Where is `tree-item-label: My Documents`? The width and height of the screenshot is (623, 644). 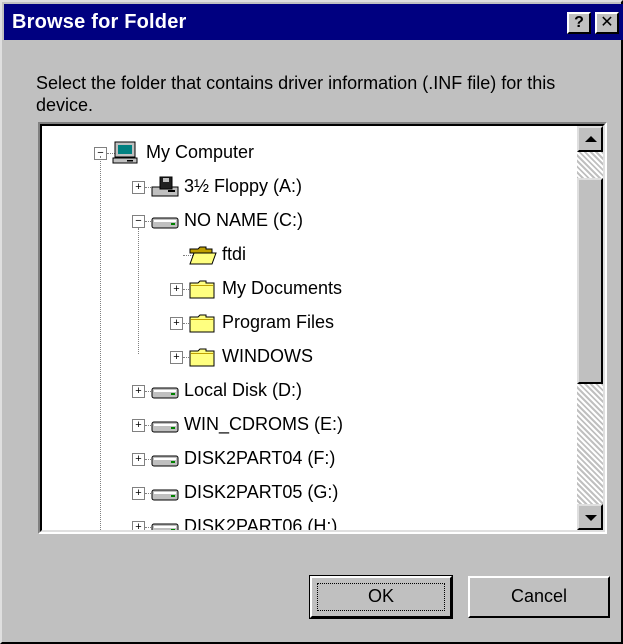
tree-item-label: My Documents is located at coordinates (282, 288).